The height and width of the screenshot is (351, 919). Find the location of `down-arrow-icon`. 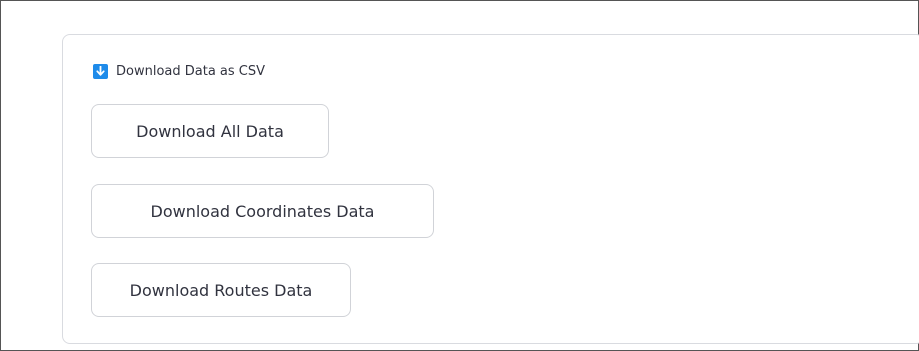

down-arrow-icon is located at coordinates (100, 71).